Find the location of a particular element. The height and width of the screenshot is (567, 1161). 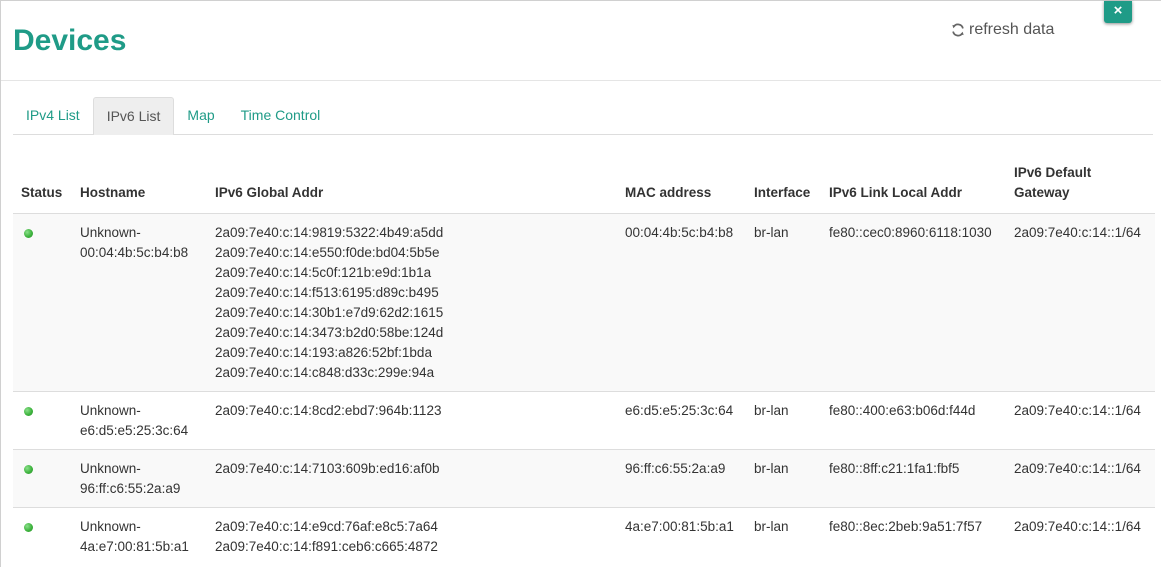

tab-map: Map is located at coordinates (200, 115).